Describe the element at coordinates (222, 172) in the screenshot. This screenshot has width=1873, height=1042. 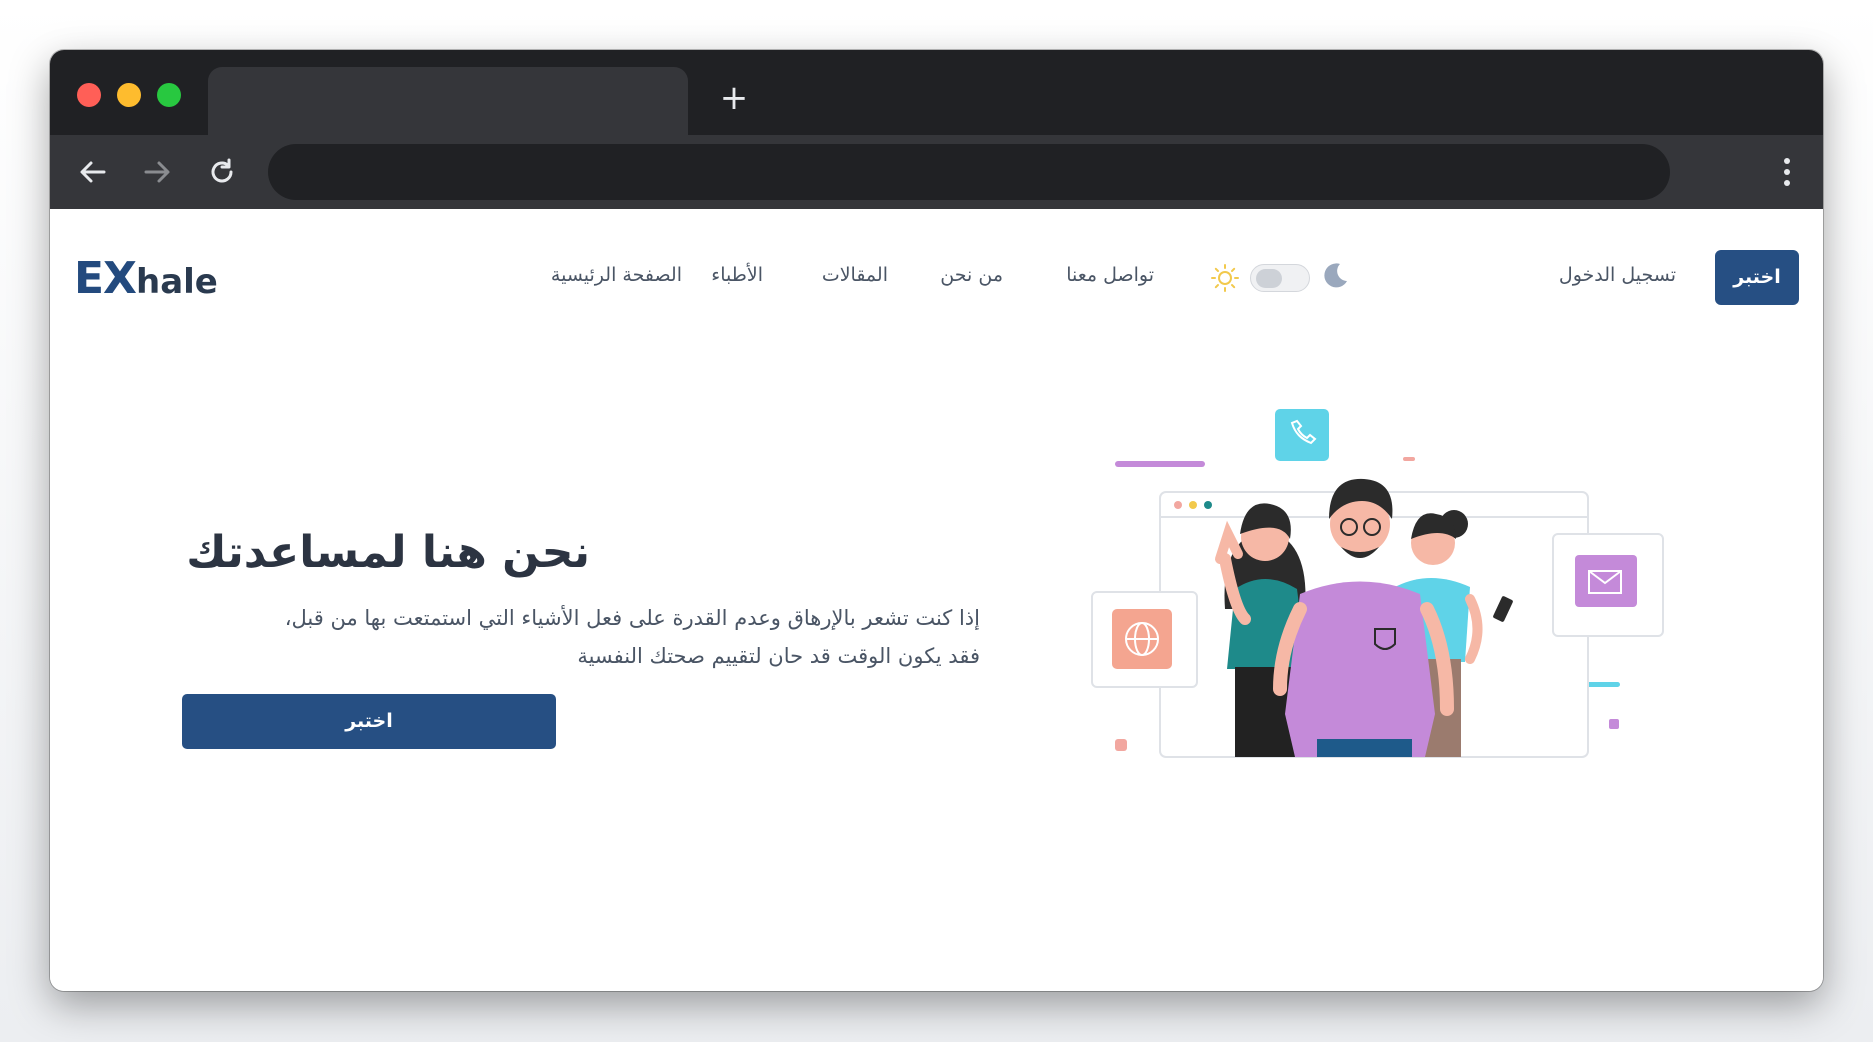
I see `reload-icon` at that location.